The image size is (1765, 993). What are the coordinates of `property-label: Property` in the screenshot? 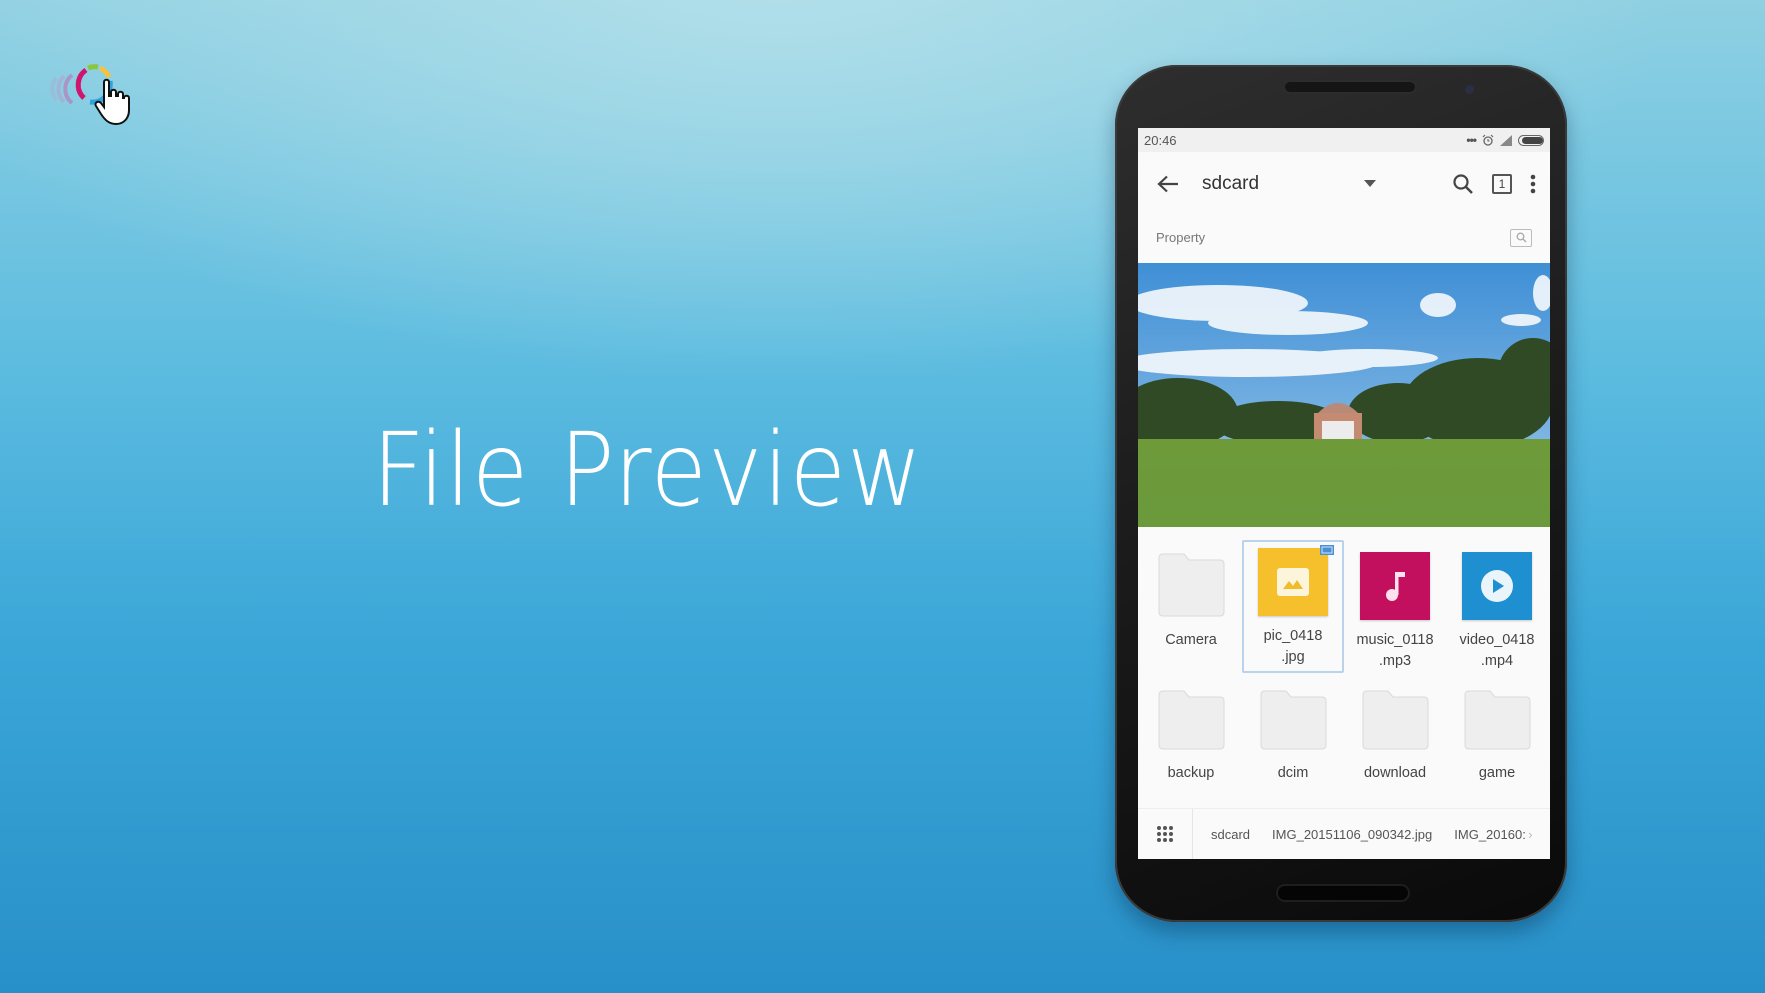 It's located at (1181, 237).